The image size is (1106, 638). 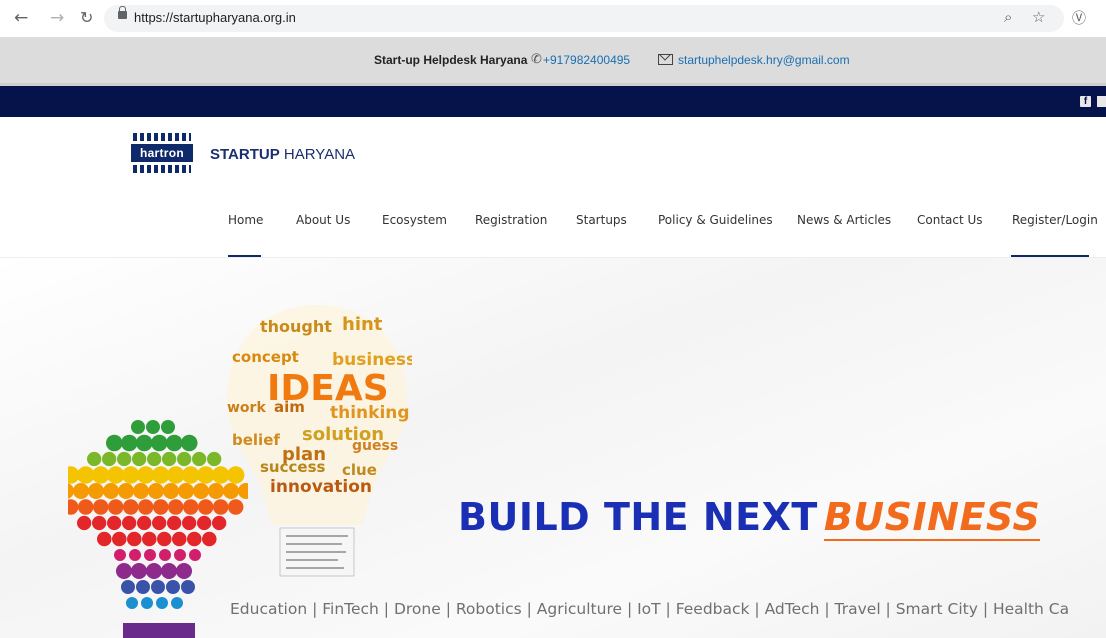 I want to click on helpdesk-phone-link: +917982400495, so click(x=586, y=60).